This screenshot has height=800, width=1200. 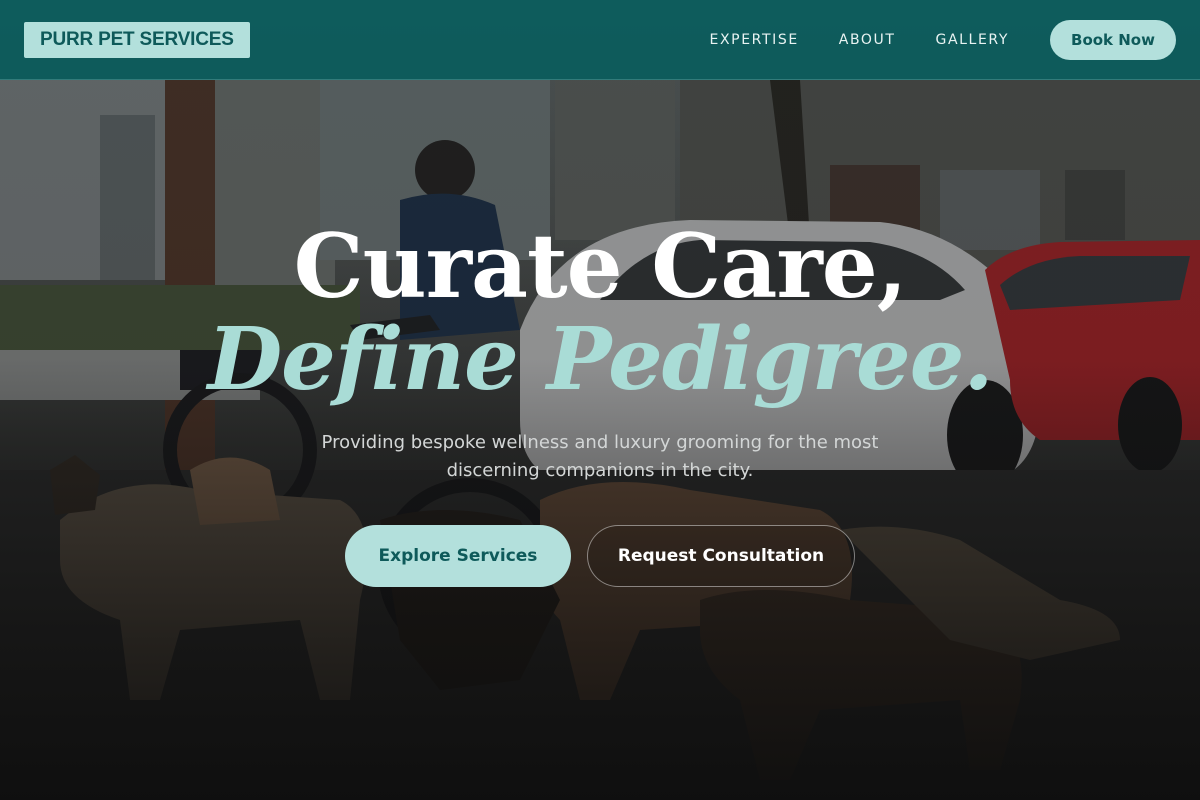 I want to click on brand-logo: PURR PET SERVICES, so click(x=137, y=39).